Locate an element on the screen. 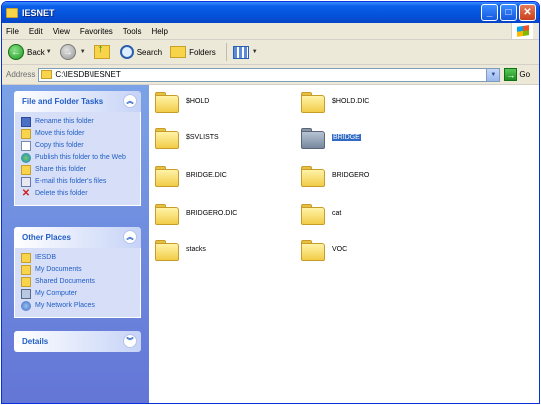  place-my-computer: My Computer is located at coordinates (77, 294).